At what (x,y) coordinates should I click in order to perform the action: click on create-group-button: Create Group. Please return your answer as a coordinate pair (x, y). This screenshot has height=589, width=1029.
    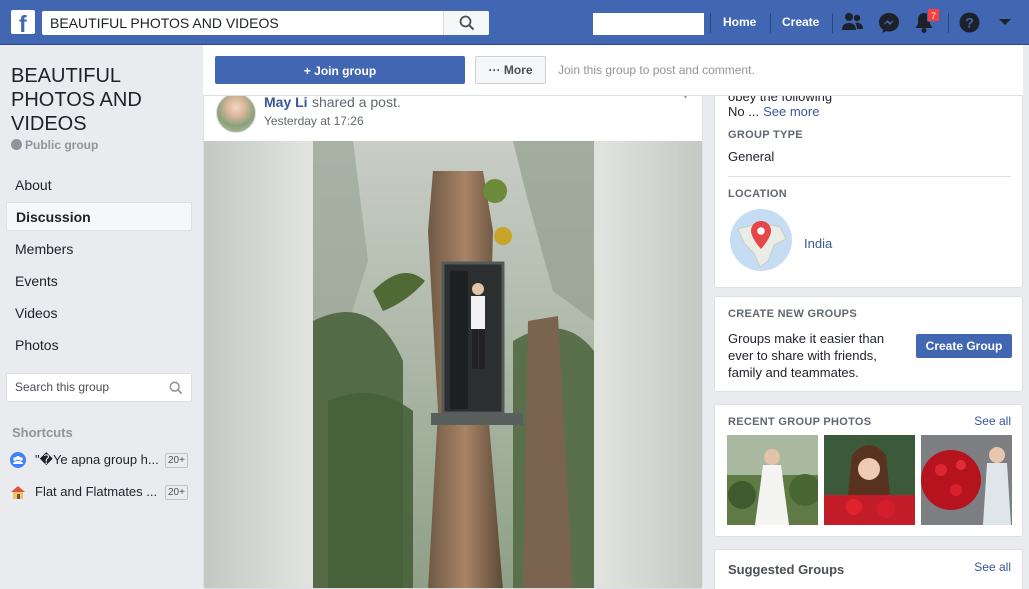
    Looking at the image, I should click on (964, 346).